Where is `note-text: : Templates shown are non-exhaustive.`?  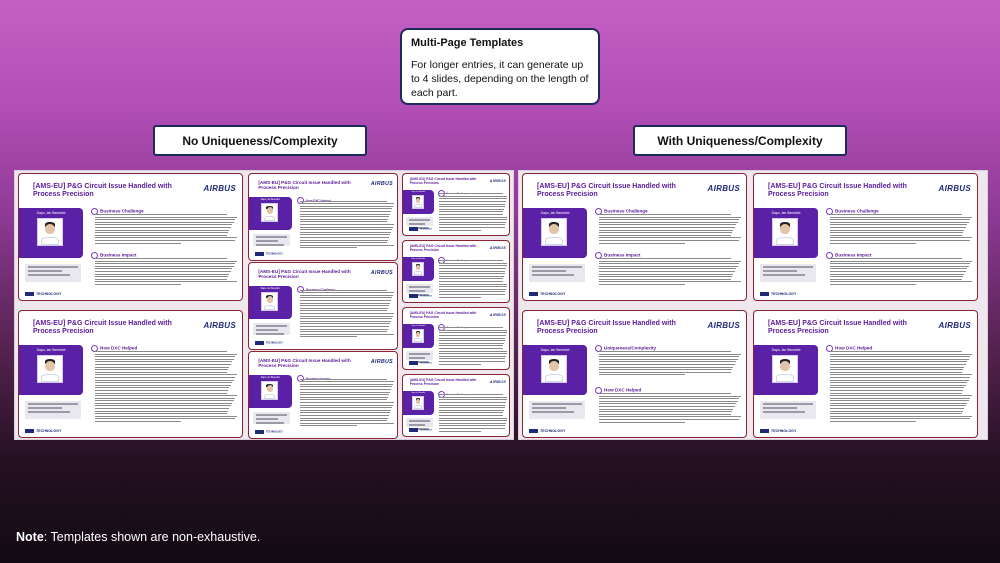
note-text: : Templates shown are non-exhaustive. is located at coordinates (152, 537).